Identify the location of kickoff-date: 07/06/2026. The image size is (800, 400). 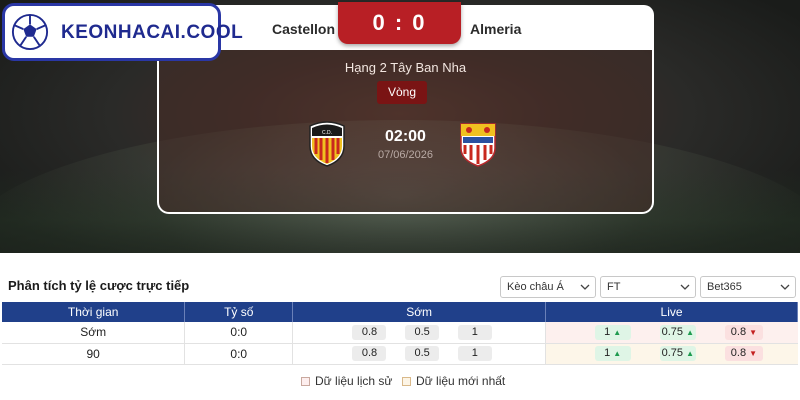
(405, 155).